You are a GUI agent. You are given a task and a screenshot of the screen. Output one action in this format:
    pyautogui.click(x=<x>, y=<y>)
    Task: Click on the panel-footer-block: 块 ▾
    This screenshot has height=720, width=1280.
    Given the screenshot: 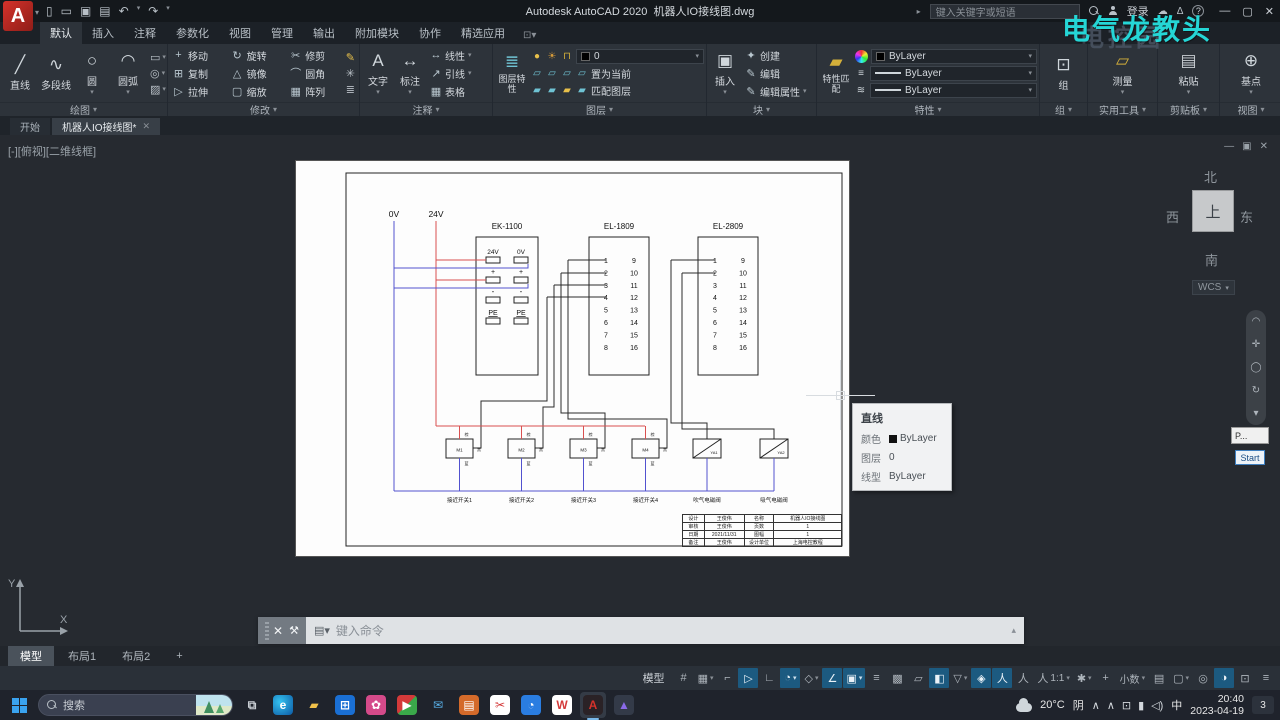 What is the action you would take?
    pyautogui.click(x=761, y=109)
    